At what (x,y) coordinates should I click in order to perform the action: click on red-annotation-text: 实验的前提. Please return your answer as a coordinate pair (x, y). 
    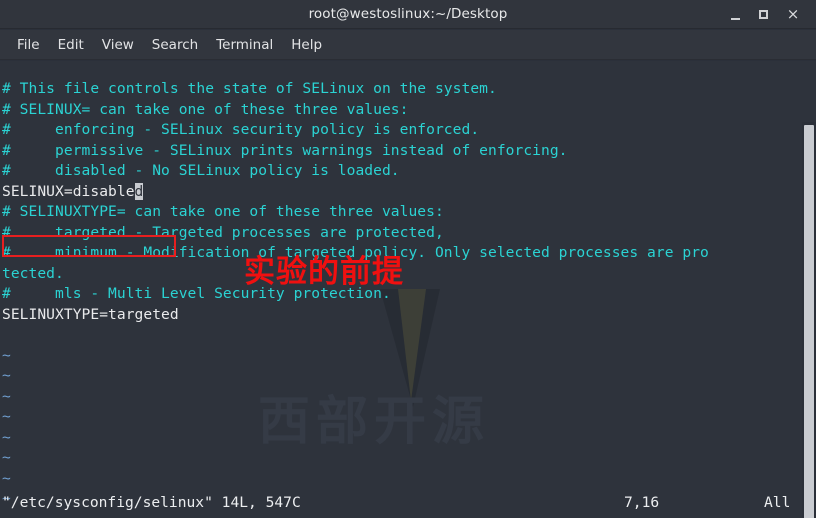
    Looking at the image, I should click on (324, 272).